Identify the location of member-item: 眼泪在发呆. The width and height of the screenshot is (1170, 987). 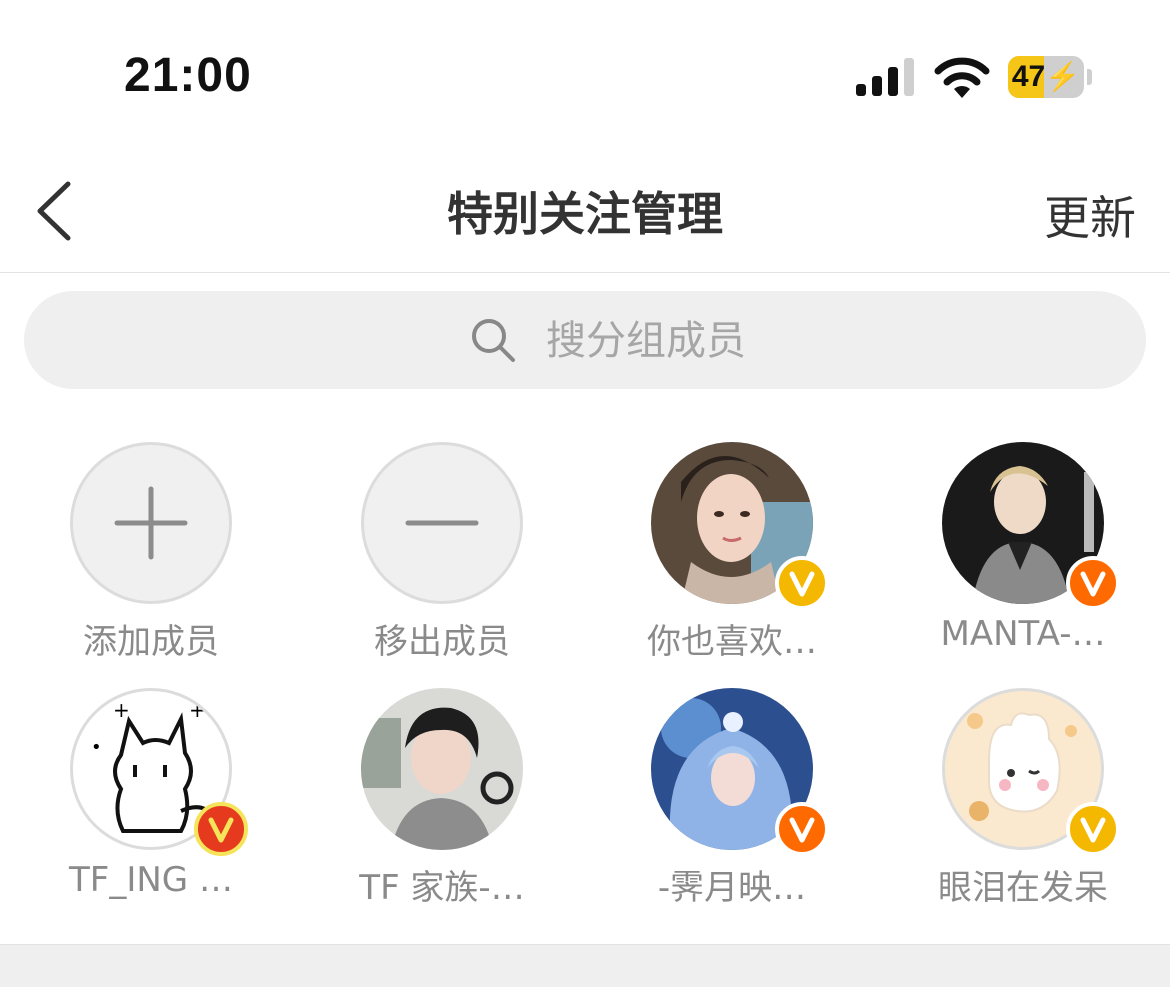
(1018, 798).